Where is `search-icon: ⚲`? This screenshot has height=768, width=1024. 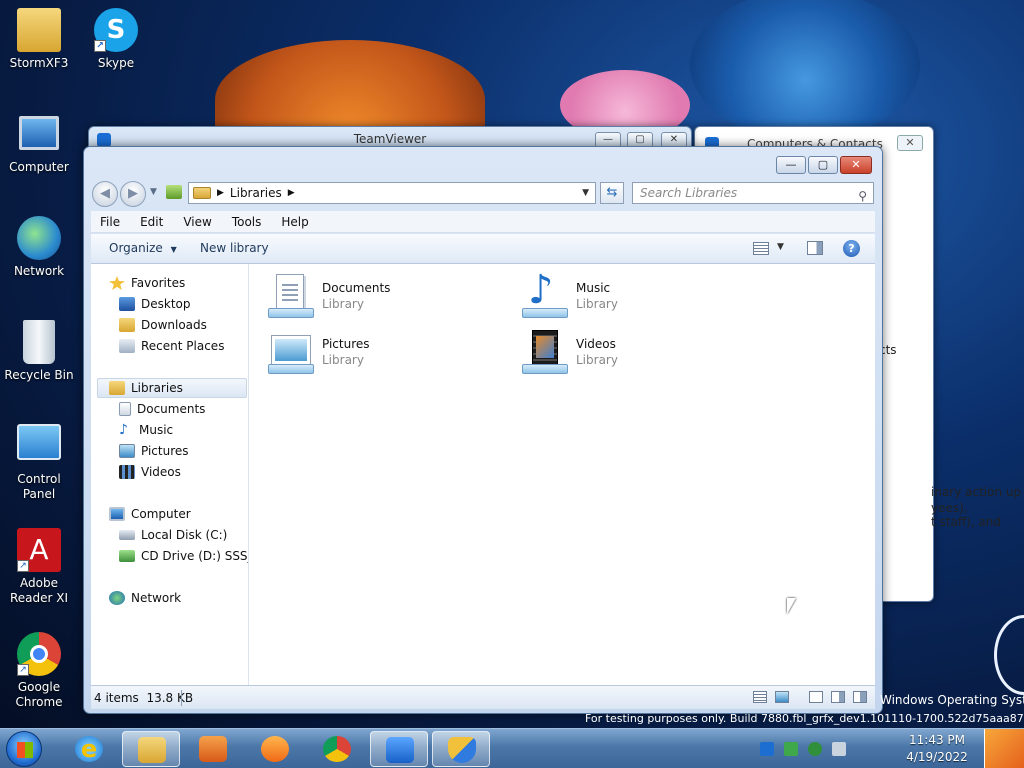
search-icon: ⚲ is located at coordinates (862, 196).